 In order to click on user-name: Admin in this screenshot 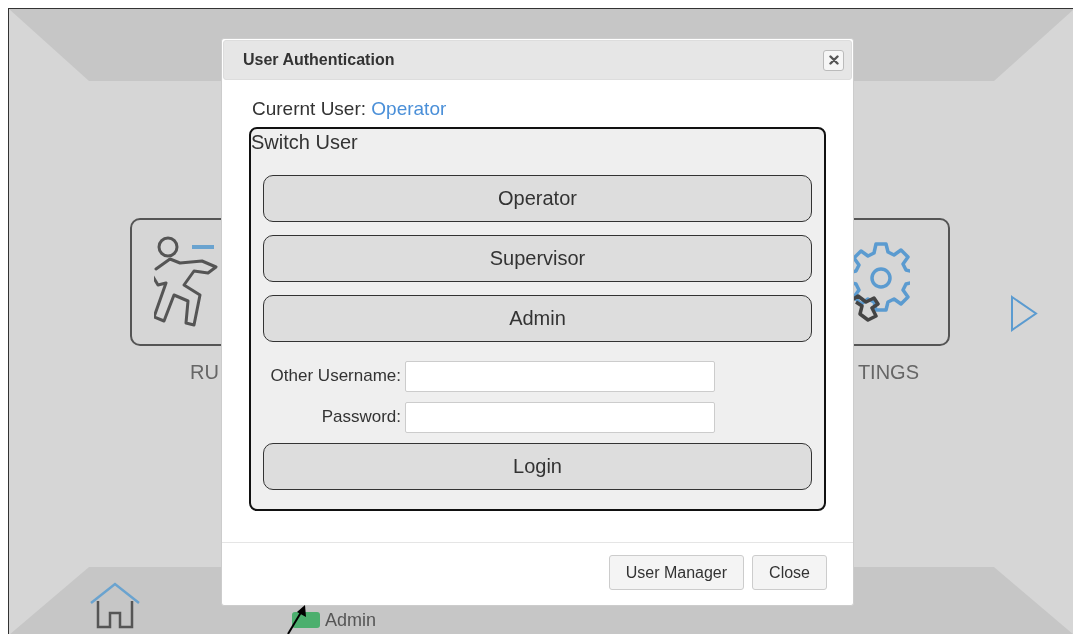, I will do `click(351, 620)`.